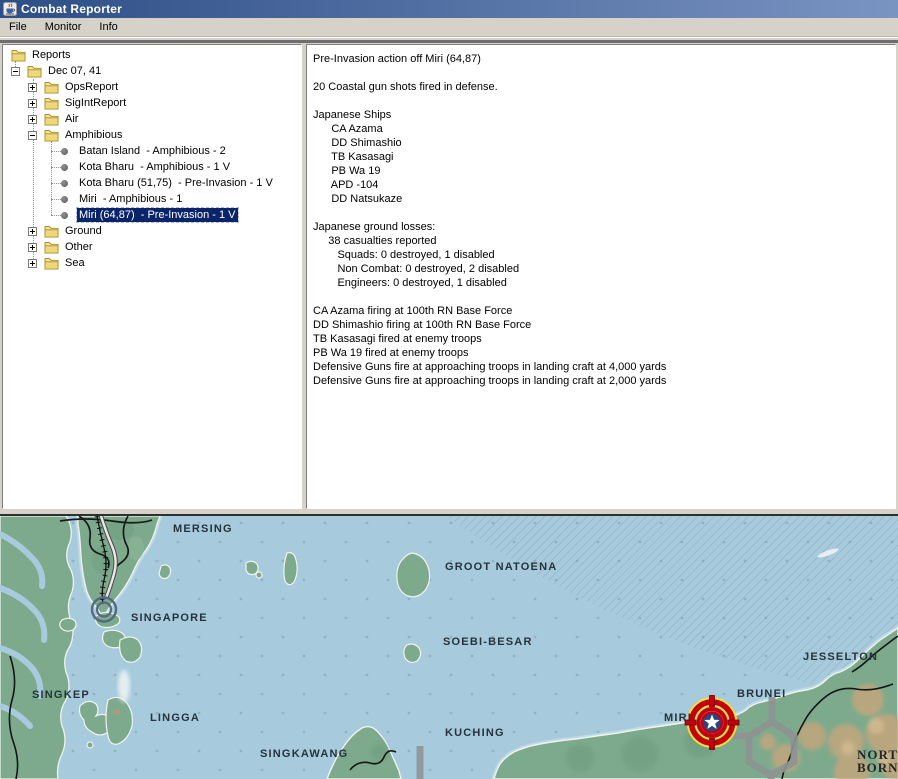  I want to click on window-title: Combat Reporter, so click(72, 9).